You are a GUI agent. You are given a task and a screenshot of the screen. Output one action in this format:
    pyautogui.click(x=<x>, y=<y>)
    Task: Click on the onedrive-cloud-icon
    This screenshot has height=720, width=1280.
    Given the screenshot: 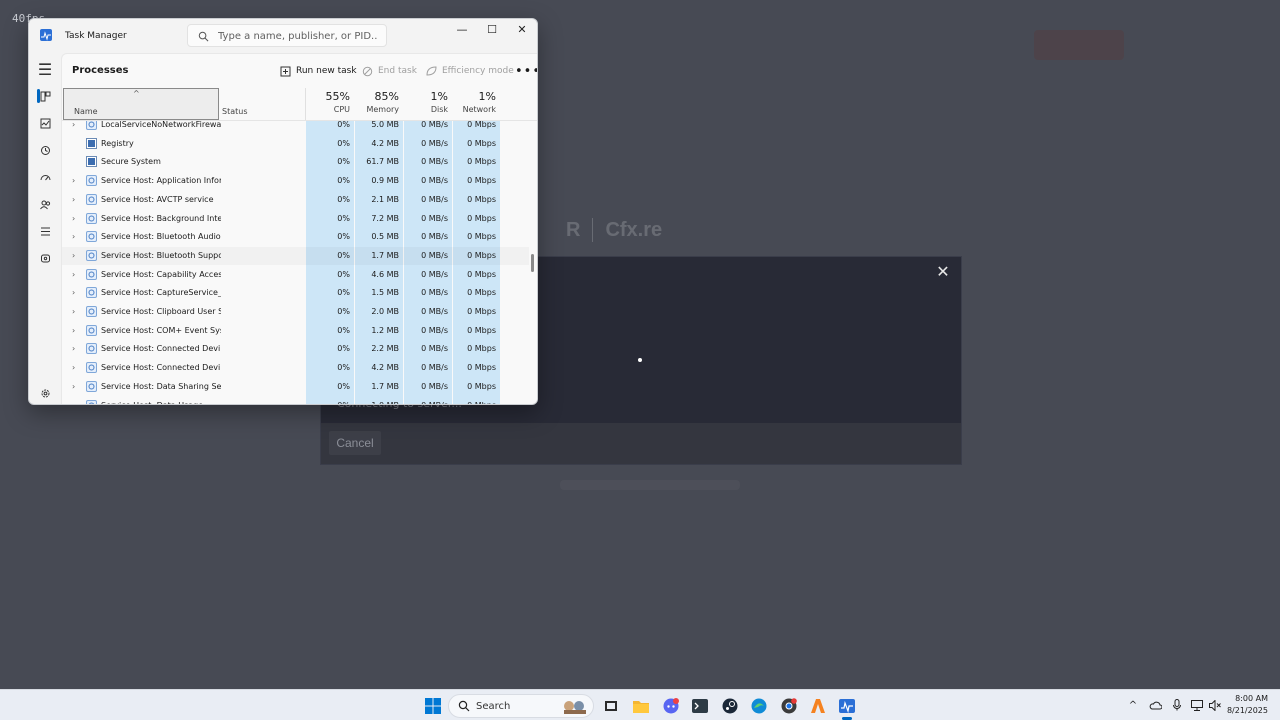 What is the action you would take?
    pyautogui.click(x=1155, y=705)
    